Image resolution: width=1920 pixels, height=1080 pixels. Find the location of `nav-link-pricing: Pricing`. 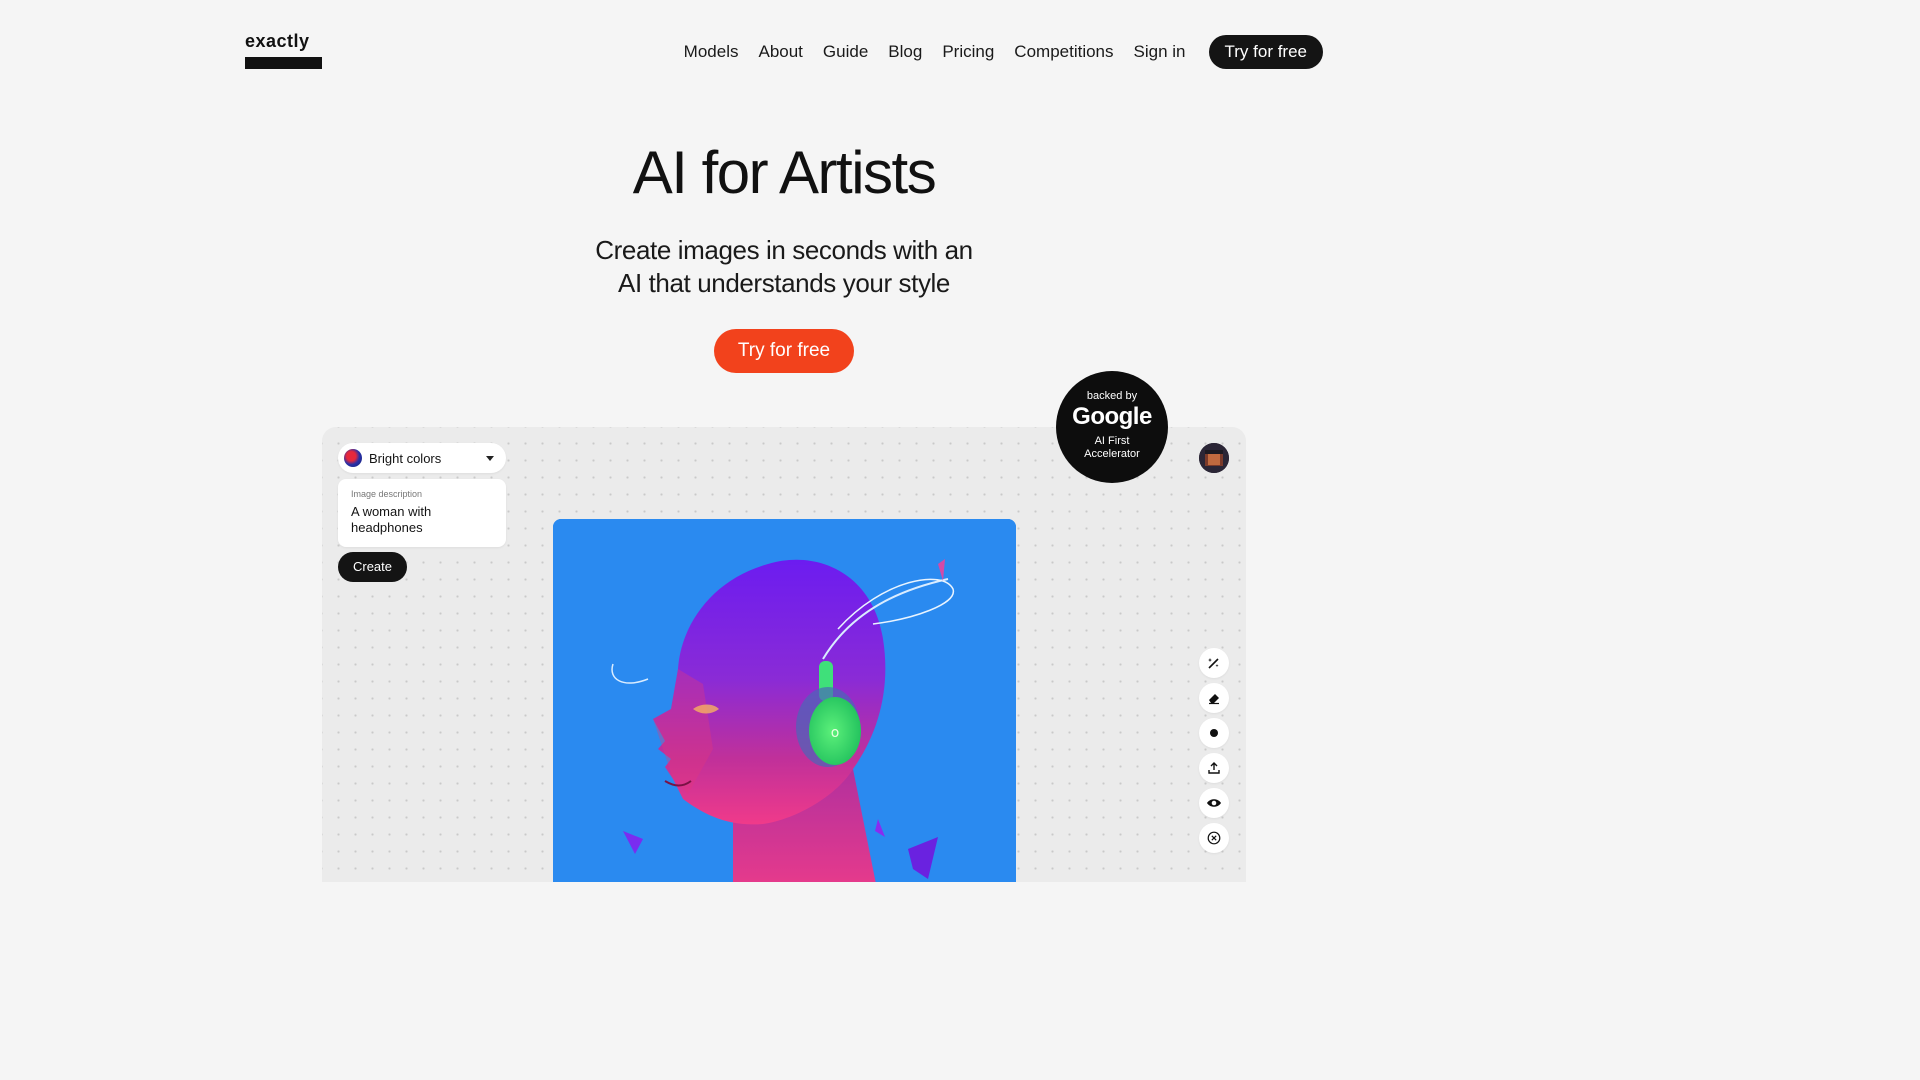

nav-link-pricing: Pricing is located at coordinates (968, 52).